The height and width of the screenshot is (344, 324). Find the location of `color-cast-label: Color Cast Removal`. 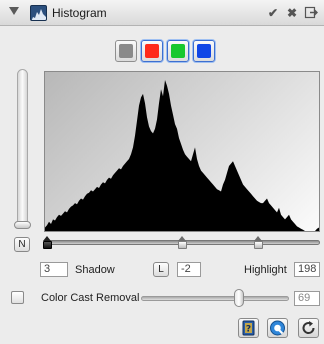

color-cast-label: Color Cast Removal is located at coordinates (90, 298).